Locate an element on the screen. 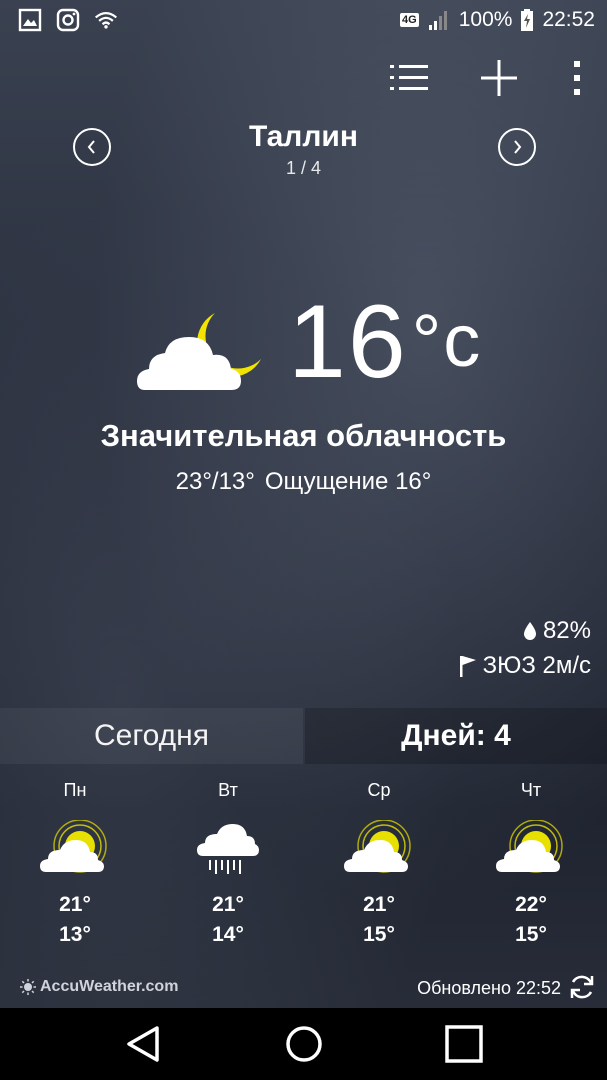 This screenshot has width=607, height=1080. system-navigation-bar is located at coordinates (303, 1044).